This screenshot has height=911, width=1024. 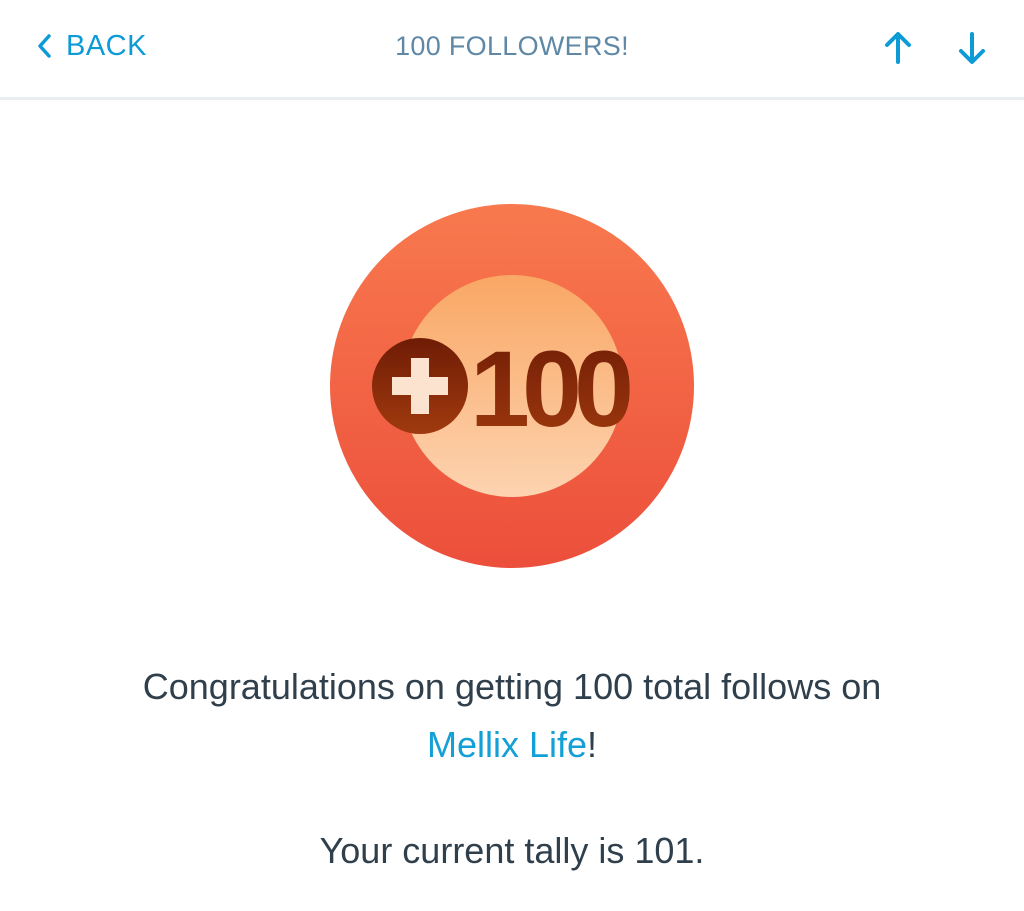 What do you see at coordinates (592, 744) in the screenshot?
I see `message-suffix: !` at bounding box center [592, 744].